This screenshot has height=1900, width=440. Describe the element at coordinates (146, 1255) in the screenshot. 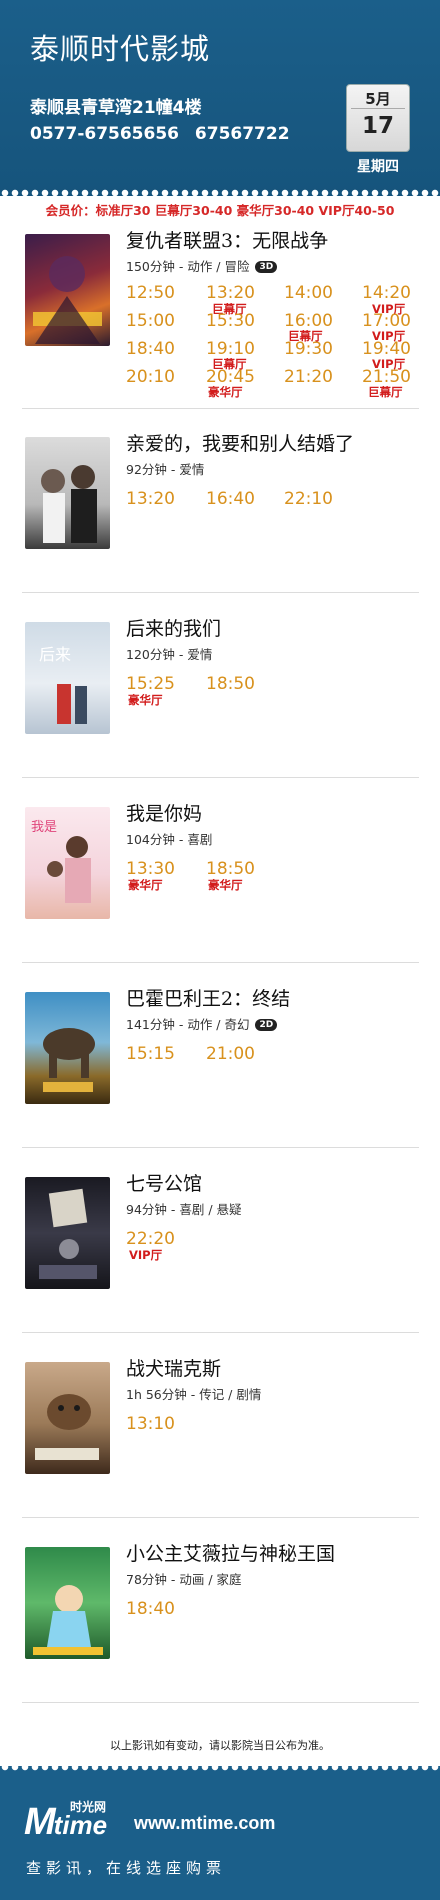

I see `hall-label: VIP厅` at that location.